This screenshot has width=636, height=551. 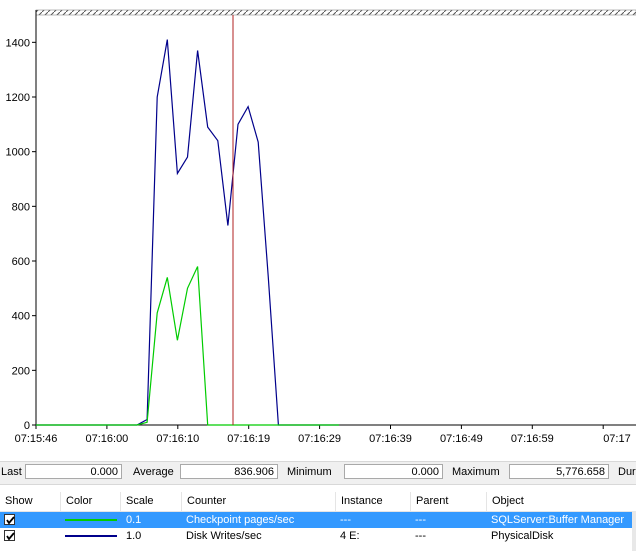 What do you see at coordinates (187, 346) in the screenshot?
I see `series-line-checkpoint-pages-sec` at bounding box center [187, 346].